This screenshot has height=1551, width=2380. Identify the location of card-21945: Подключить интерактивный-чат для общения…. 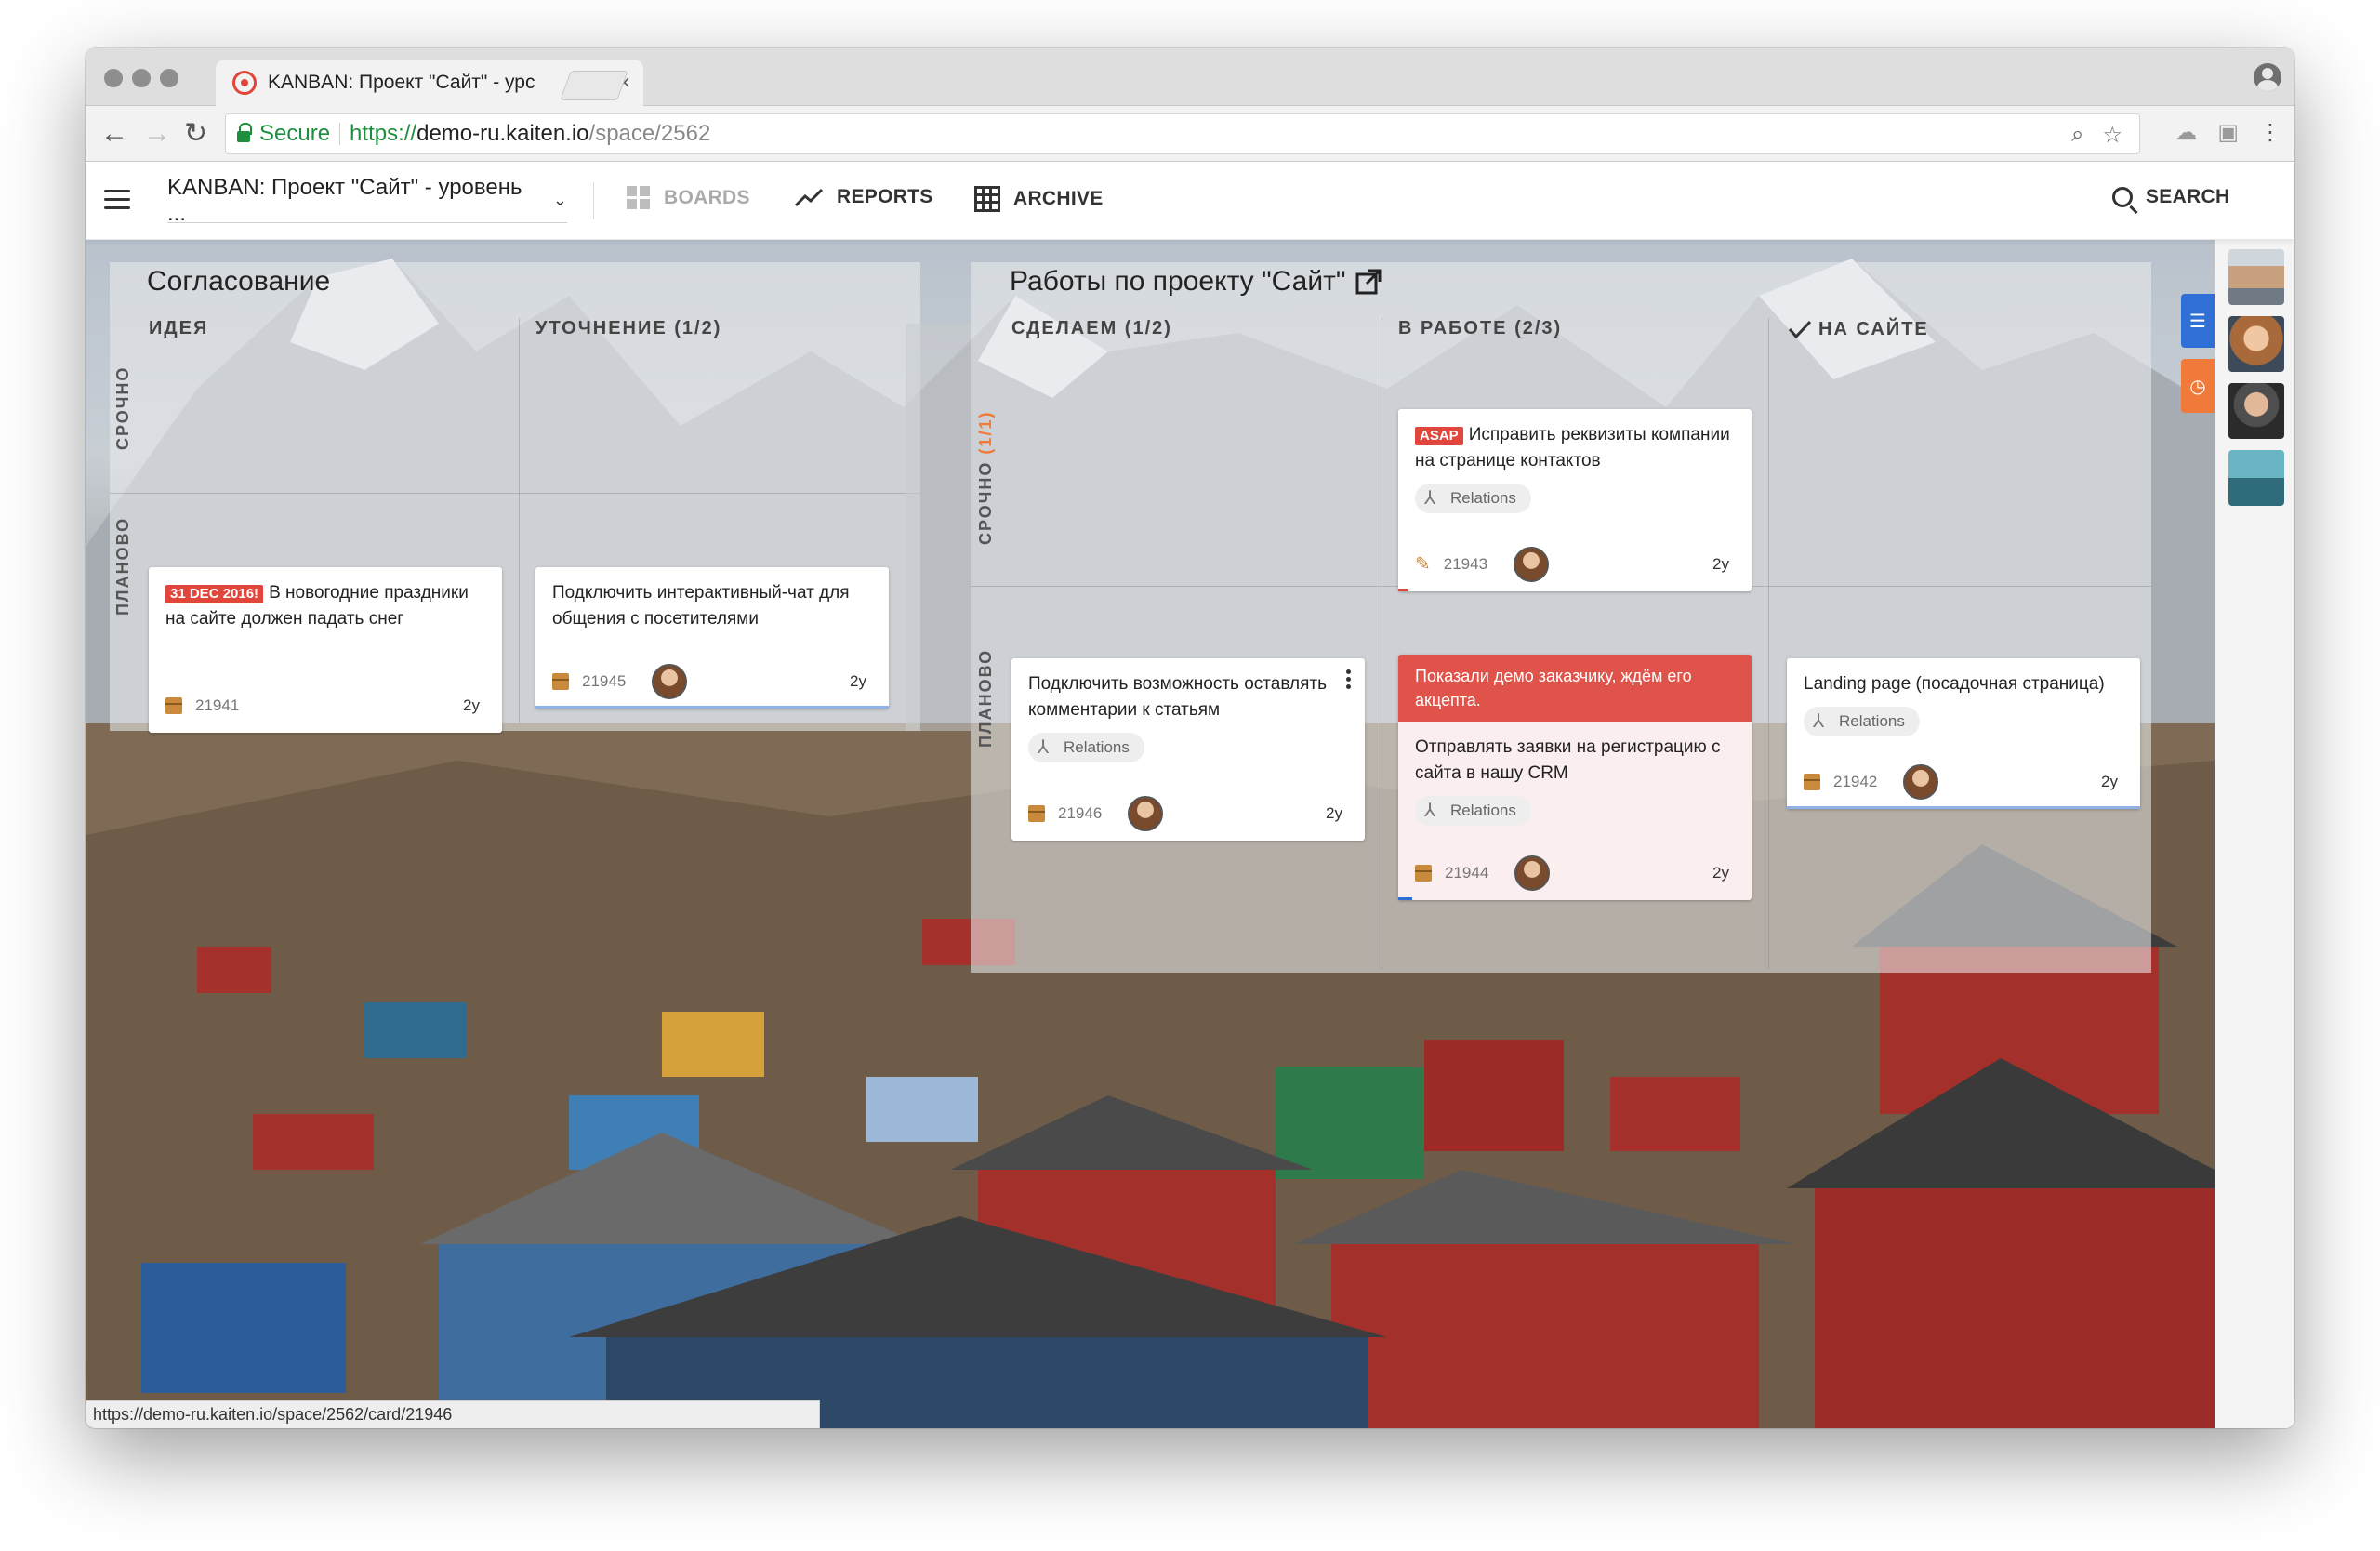
(712, 638).